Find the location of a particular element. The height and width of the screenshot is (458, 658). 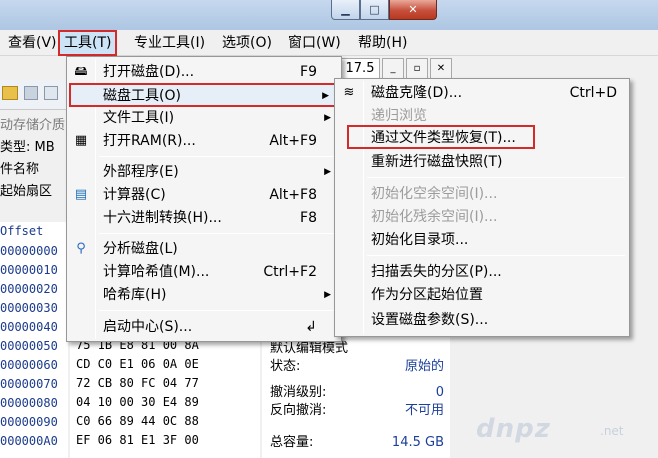

close-button: ✕ is located at coordinates (413, 10).